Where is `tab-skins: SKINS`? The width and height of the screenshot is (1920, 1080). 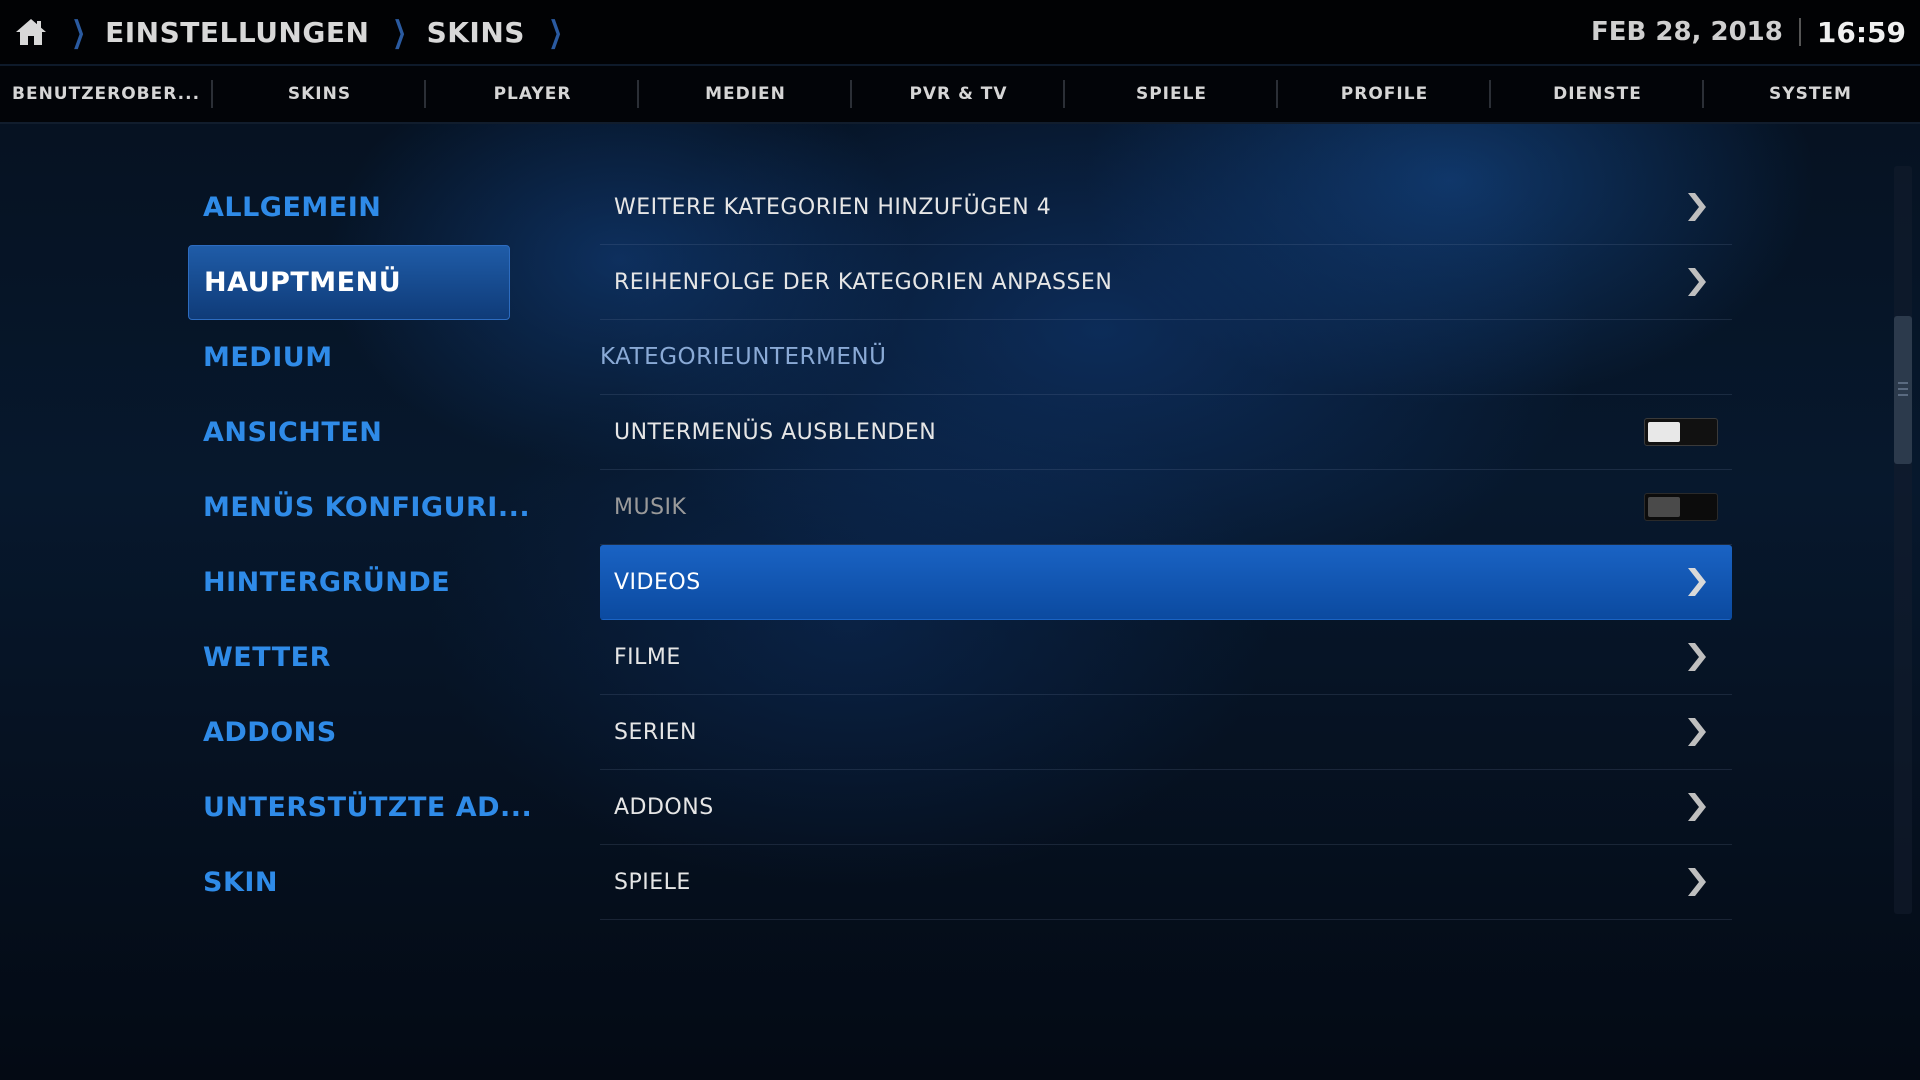
tab-skins: SKINS is located at coordinates (319, 94).